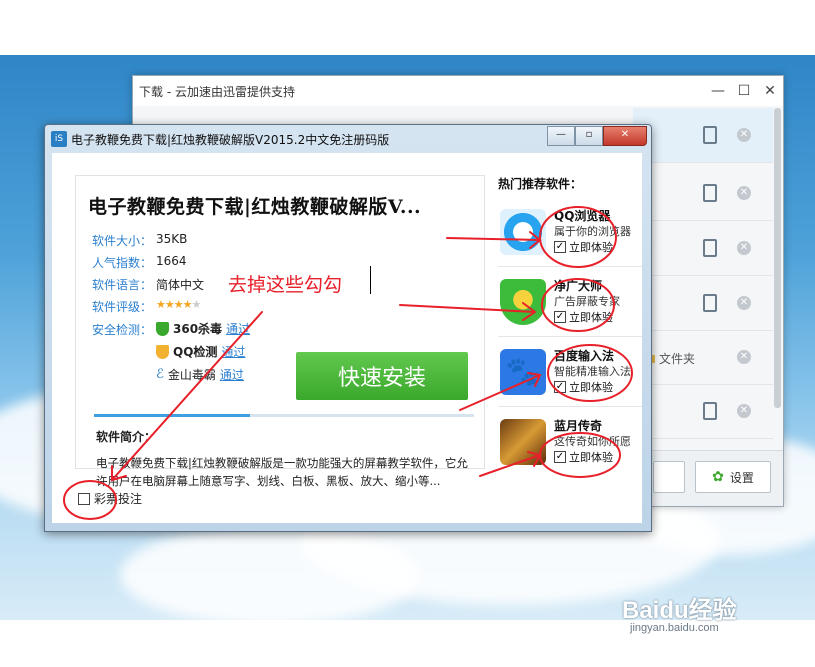 The width and height of the screenshot is (815, 667). What do you see at coordinates (59, 139) in the screenshot?
I see `app-icon: iS` at bounding box center [59, 139].